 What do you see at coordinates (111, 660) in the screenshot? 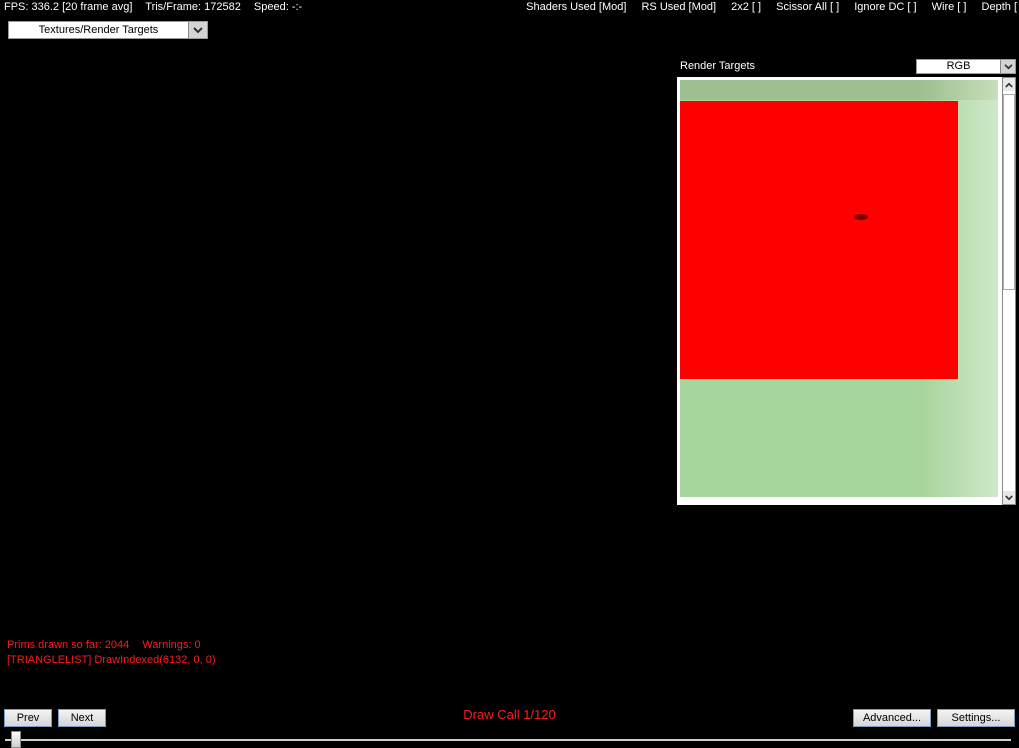
I see `draw-call-log-line: [TRIANGLELIST] DrawIndexed(6132, 0, 0)` at bounding box center [111, 660].